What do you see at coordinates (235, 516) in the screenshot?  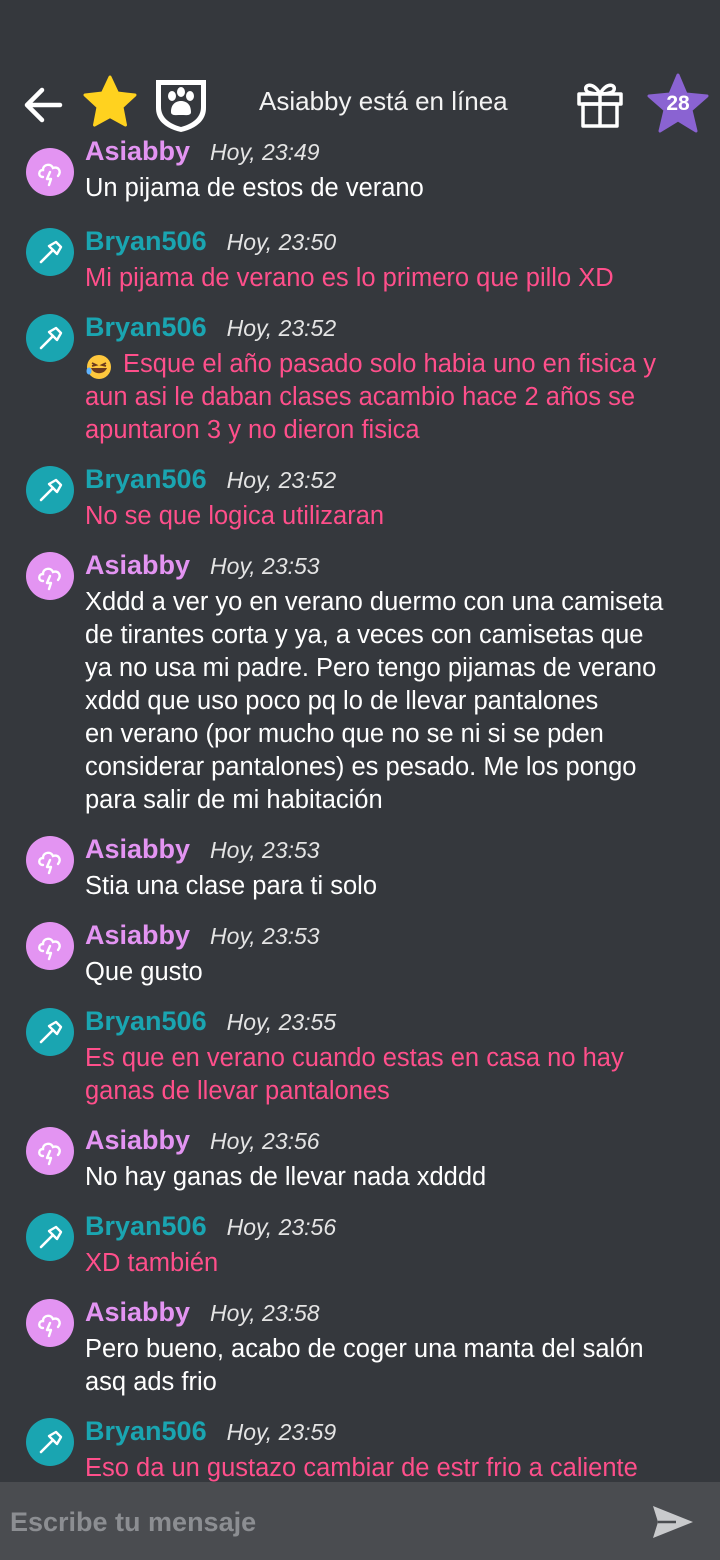 I see `message-text: No se que logica utilizaran` at bounding box center [235, 516].